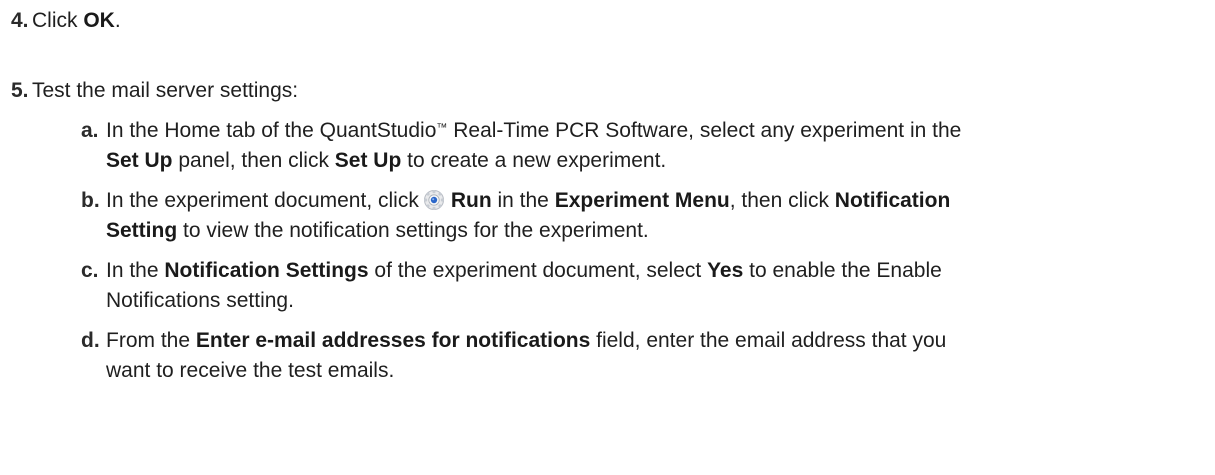 This screenshot has height=475, width=1215. What do you see at coordinates (656, 301) in the screenshot?
I see `substep-line: Notifications setting.` at bounding box center [656, 301].